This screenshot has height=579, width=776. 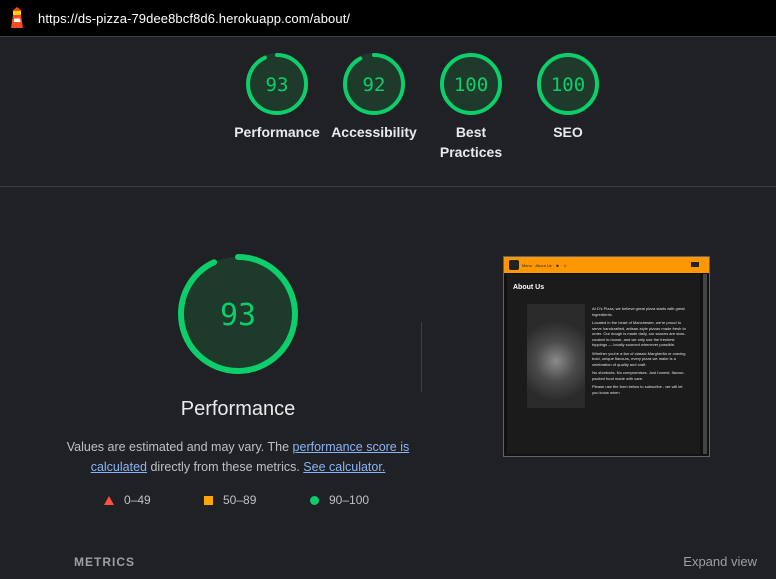 I want to click on legend-fail: 0–49, so click(x=127, y=500).